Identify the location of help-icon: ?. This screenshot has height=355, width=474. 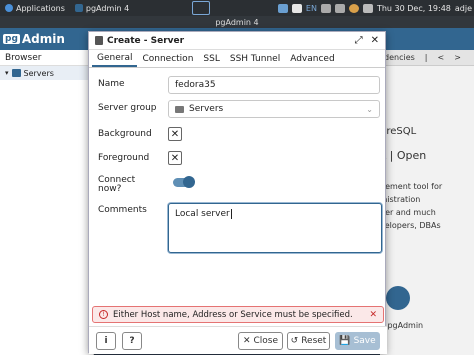
(132, 341).